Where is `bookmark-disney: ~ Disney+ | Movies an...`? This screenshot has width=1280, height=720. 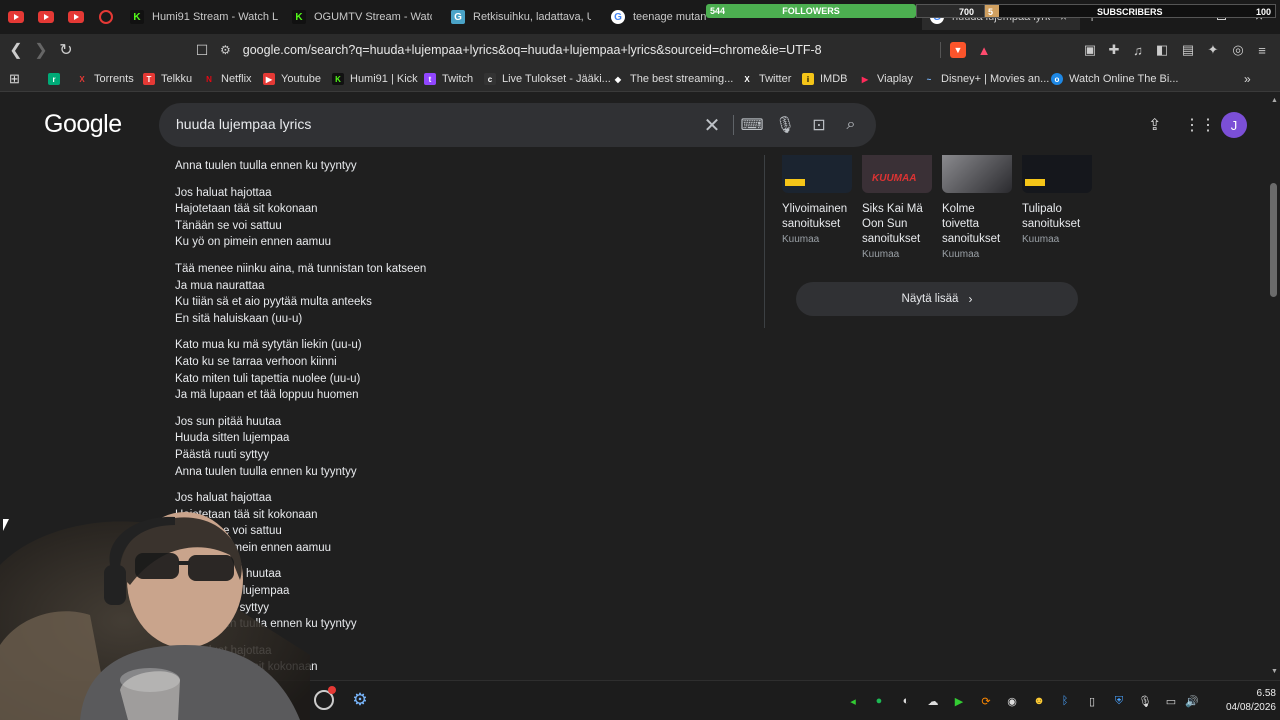
bookmark-disney: ~ Disney+ | Movies an... is located at coordinates (986, 79).